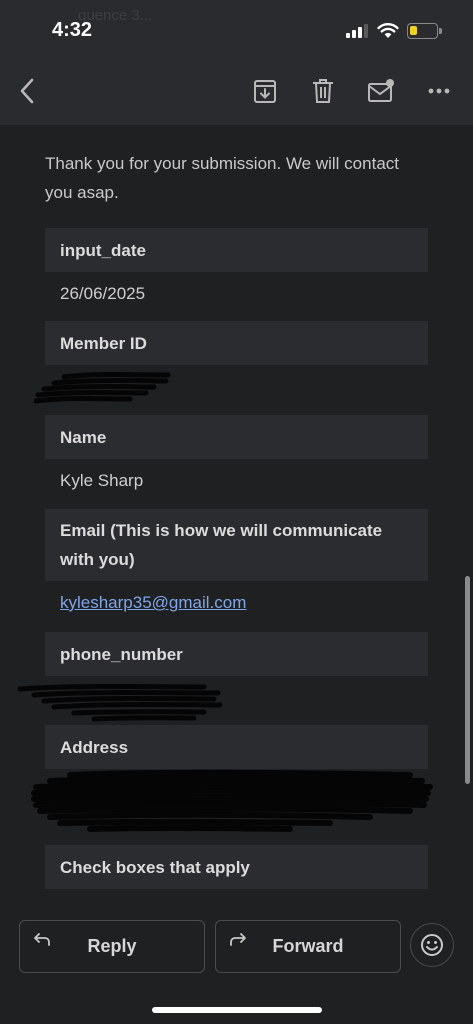 This screenshot has height=1024, width=473. I want to click on bottom-action-bar: Reply Forward, so click(236, 967).